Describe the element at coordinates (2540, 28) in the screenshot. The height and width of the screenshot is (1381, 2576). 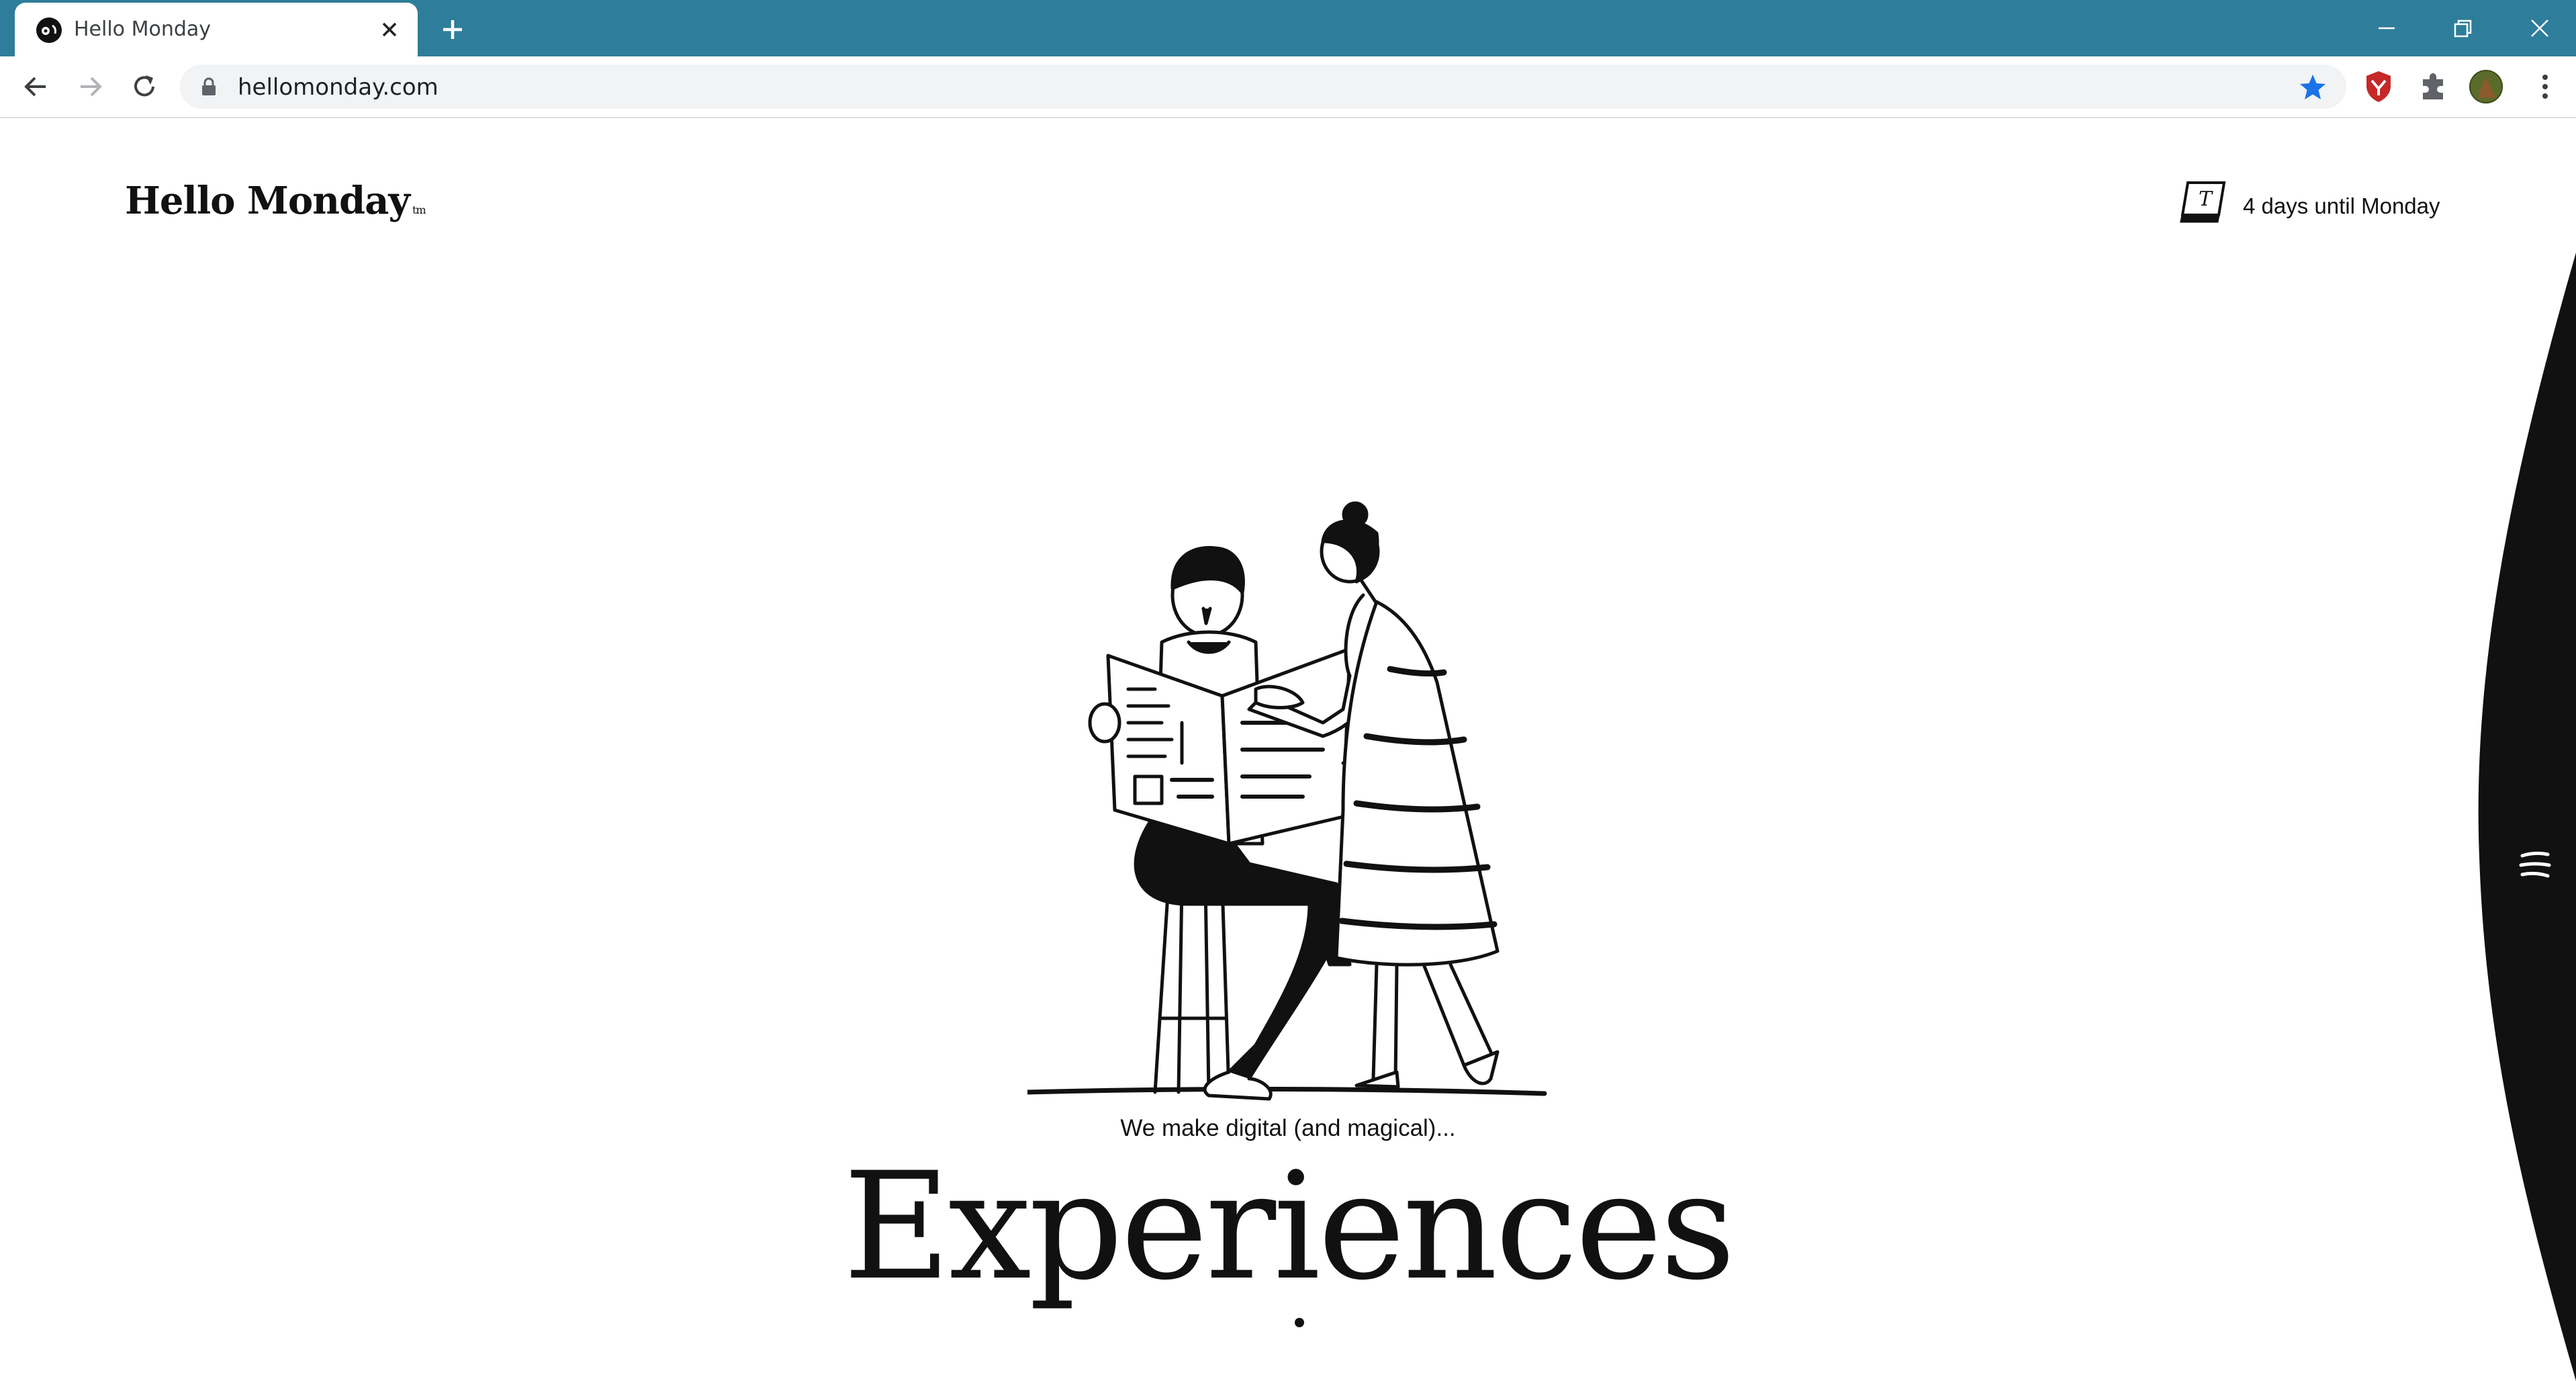
I see `close-window-icon` at that location.